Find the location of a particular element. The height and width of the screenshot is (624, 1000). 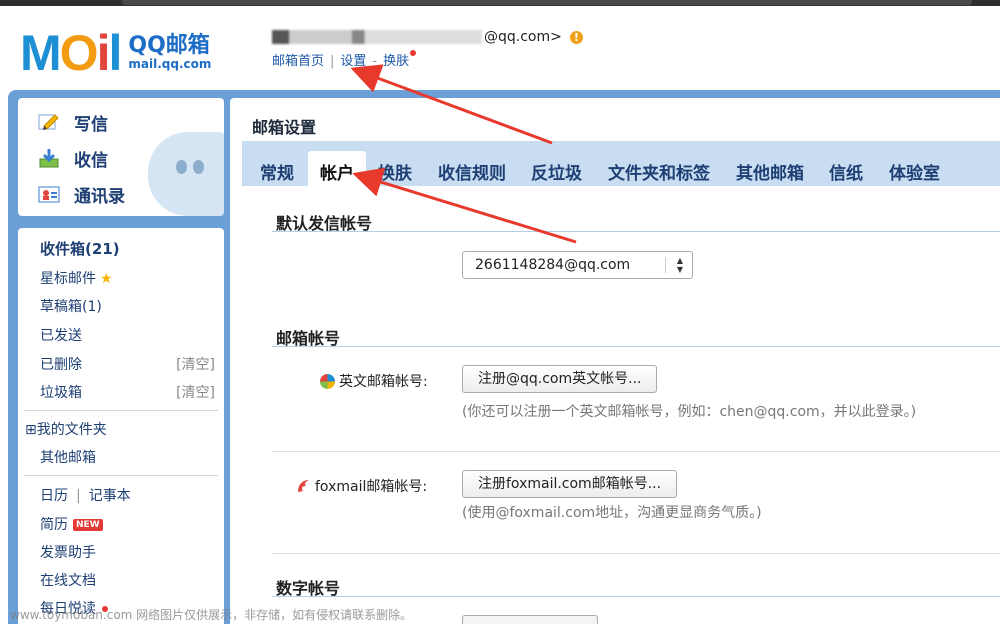

folder-inbox: 收件箱(21) is located at coordinates (80, 248).